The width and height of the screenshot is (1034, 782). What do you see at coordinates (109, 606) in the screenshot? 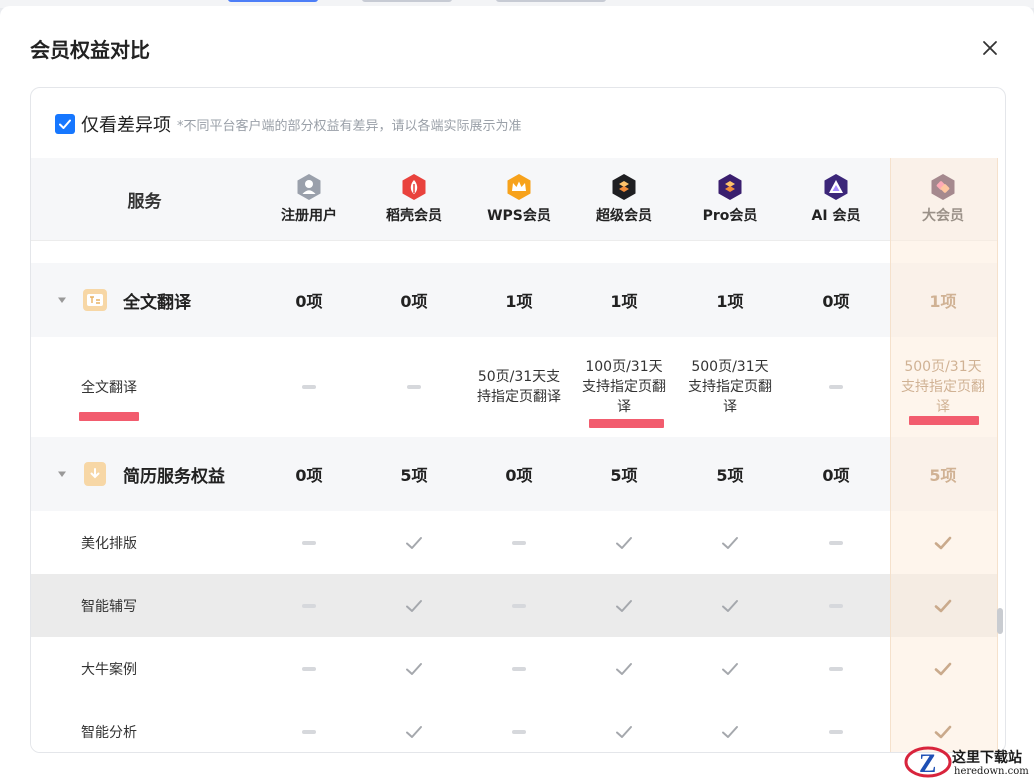
I see `feature-name: 智能辅写` at bounding box center [109, 606].